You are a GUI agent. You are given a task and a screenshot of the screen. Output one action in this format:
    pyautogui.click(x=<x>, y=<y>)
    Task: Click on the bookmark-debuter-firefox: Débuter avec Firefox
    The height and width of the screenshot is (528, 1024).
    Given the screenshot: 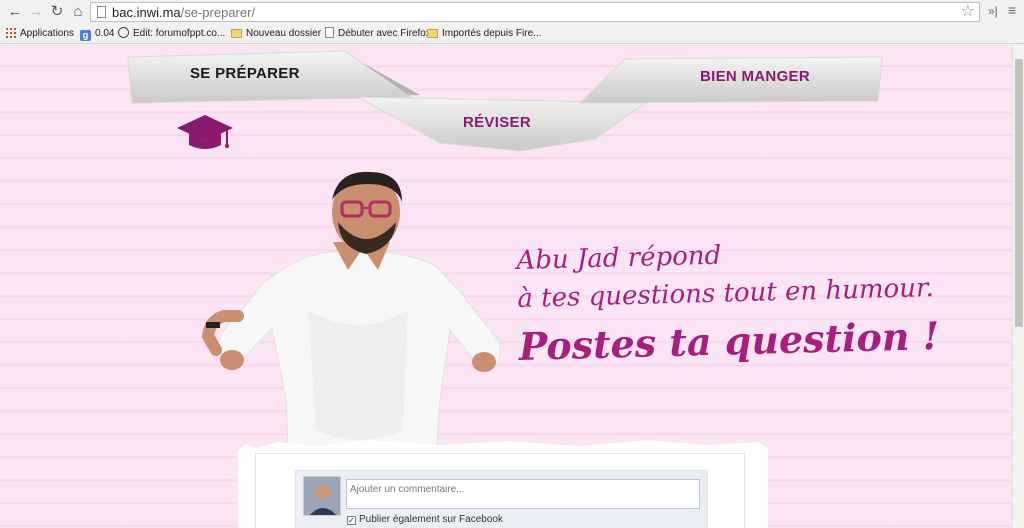 What is the action you would take?
    pyautogui.click(x=378, y=34)
    